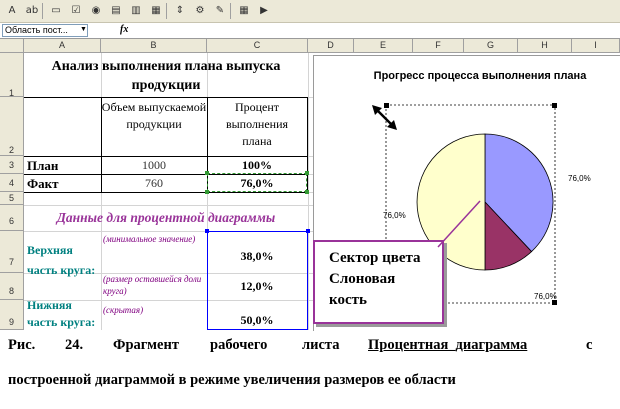  Describe the element at coordinates (596, 46) in the screenshot. I see `column-header-i: I` at that location.